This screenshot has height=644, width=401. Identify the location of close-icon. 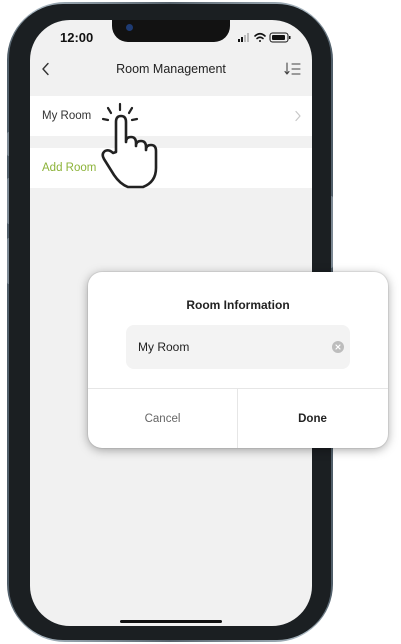
(338, 347).